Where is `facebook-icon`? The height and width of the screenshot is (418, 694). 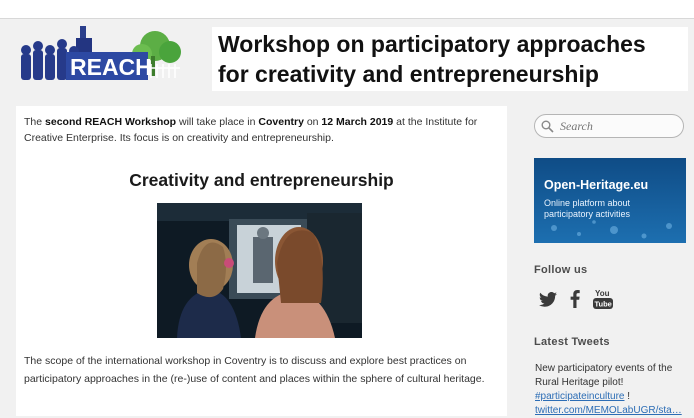 facebook-icon is located at coordinates (575, 301).